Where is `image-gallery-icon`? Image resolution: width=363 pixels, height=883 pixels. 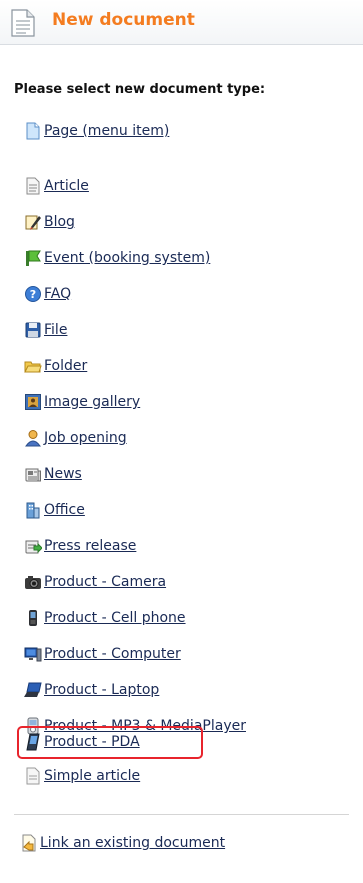 image-gallery-icon is located at coordinates (33, 402).